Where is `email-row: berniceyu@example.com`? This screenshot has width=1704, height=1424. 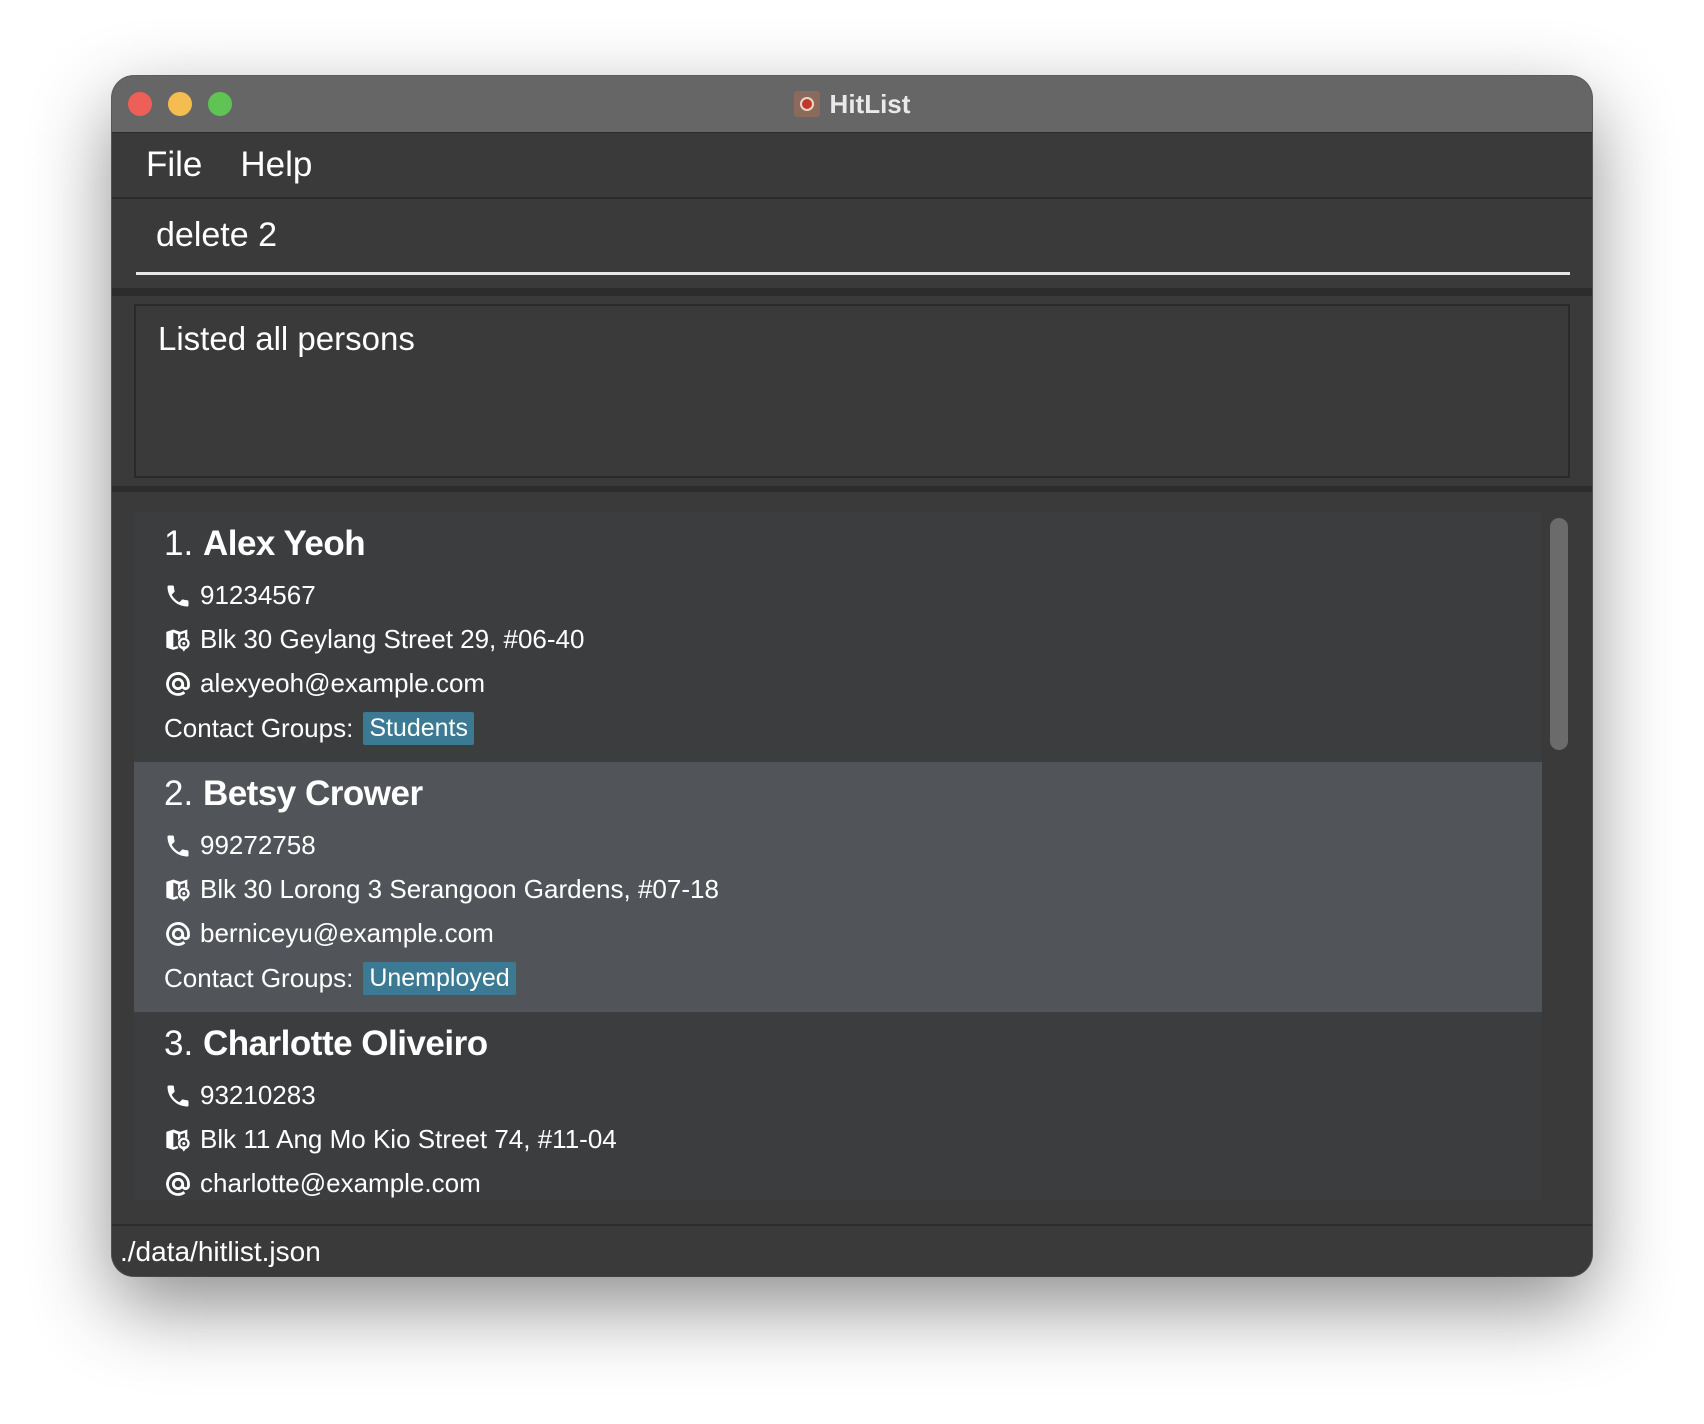
email-row: berniceyu@example.com is located at coordinates (329, 933).